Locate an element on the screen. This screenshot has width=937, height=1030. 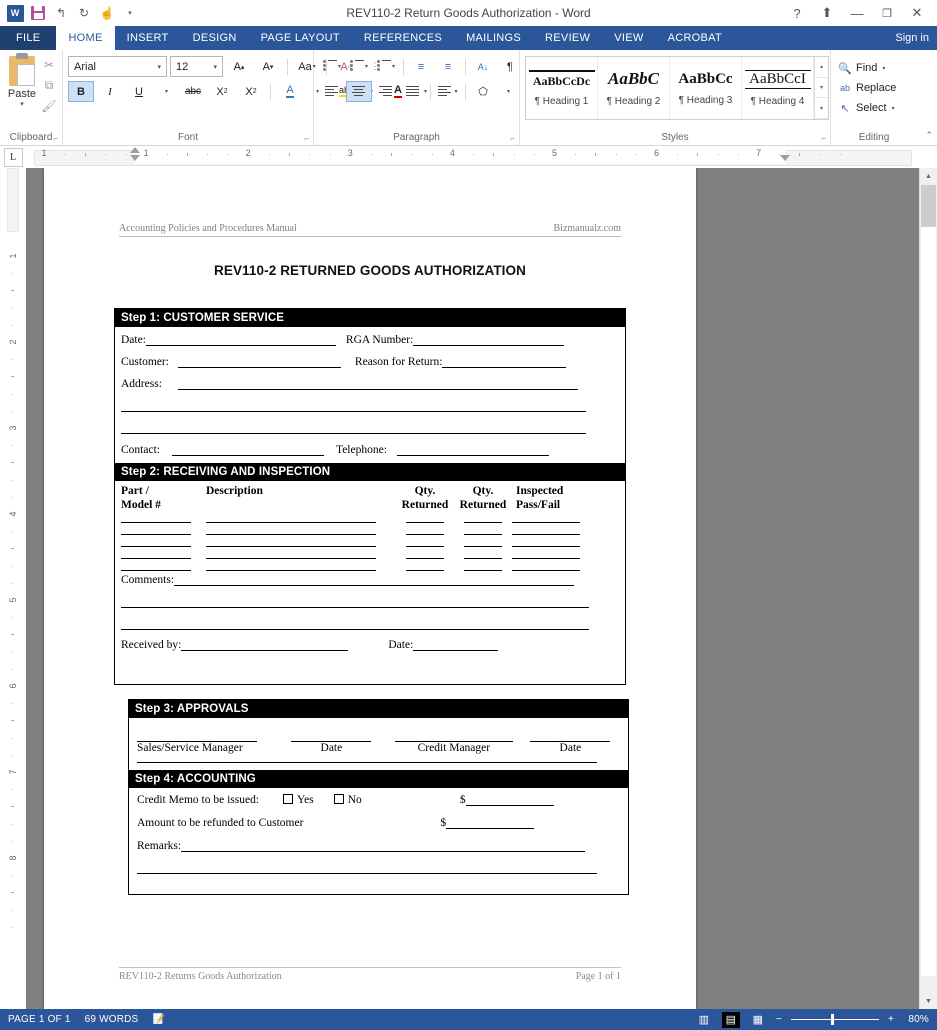
paste-button: Paste ▾ is located at coordinates (22, 80).